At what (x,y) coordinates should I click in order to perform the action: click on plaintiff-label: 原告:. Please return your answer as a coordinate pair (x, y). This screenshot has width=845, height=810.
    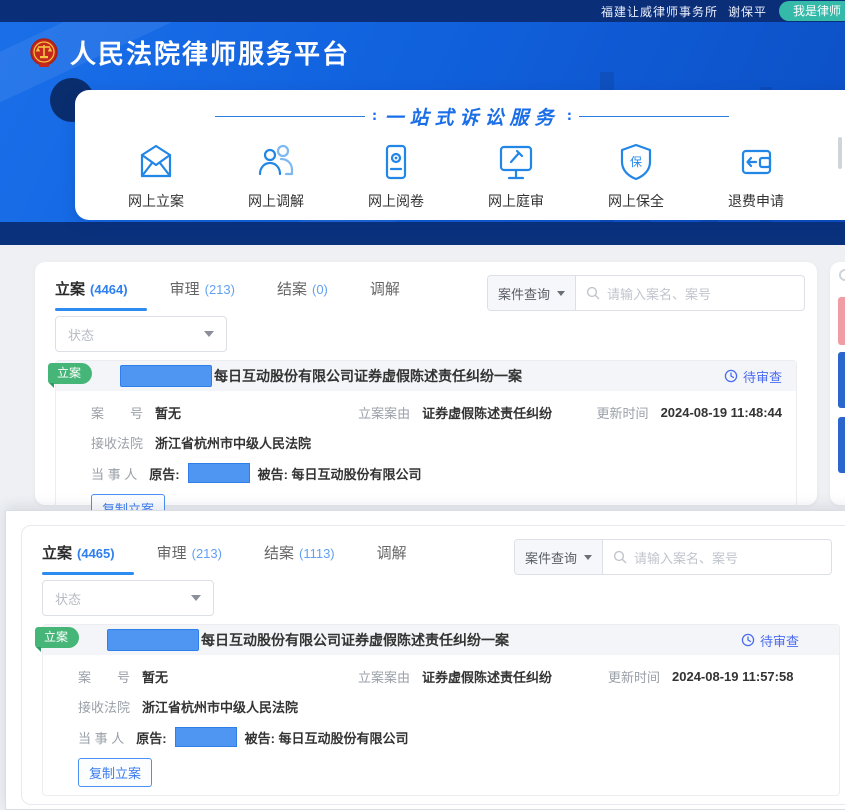
    Looking at the image, I should click on (164, 474).